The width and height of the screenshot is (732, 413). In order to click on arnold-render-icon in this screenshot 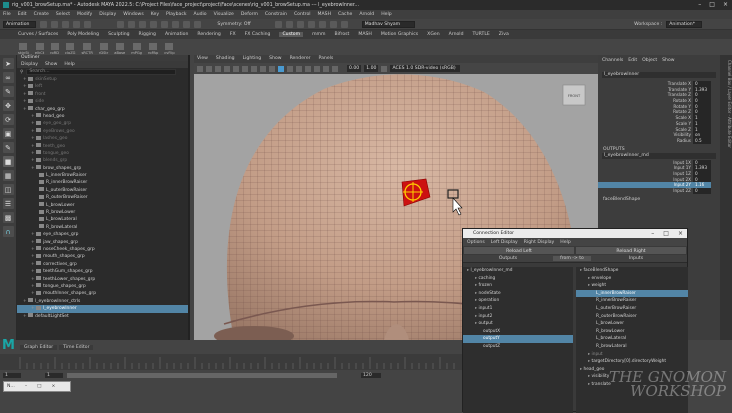, I will do `click(322, 24)`.